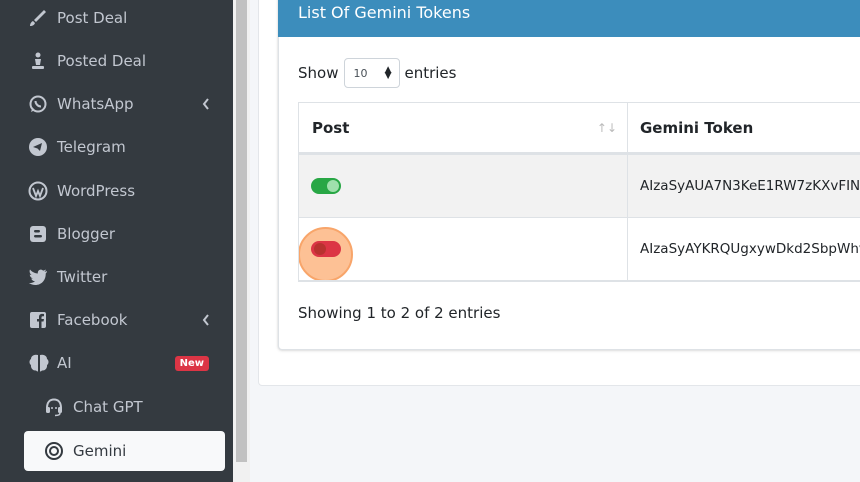 Image resolution: width=860 pixels, height=482 pixels. I want to click on table-info: Showing 1 to 2 of 2 entries, so click(399, 313).